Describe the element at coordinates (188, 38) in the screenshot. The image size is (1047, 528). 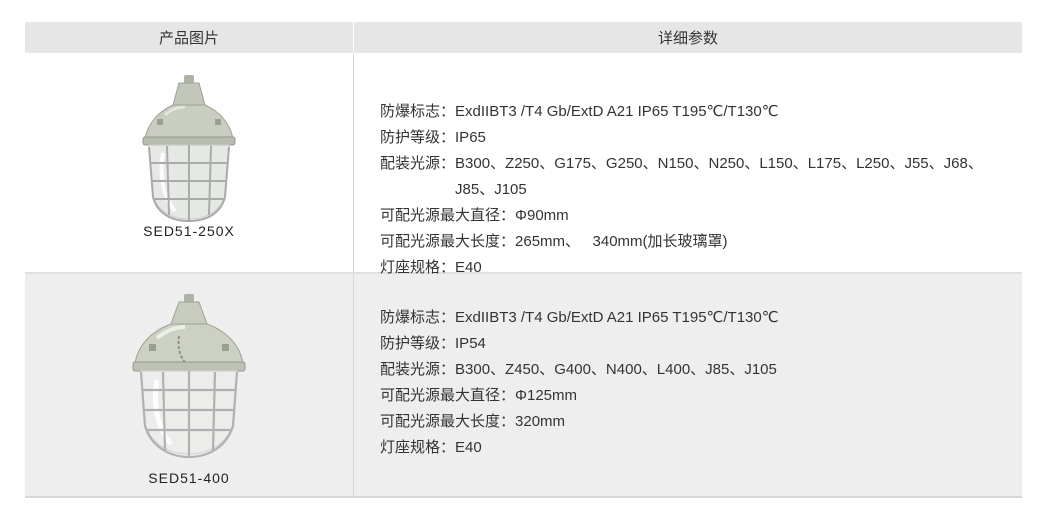
I see `header-image-column: 产品图片` at that location.